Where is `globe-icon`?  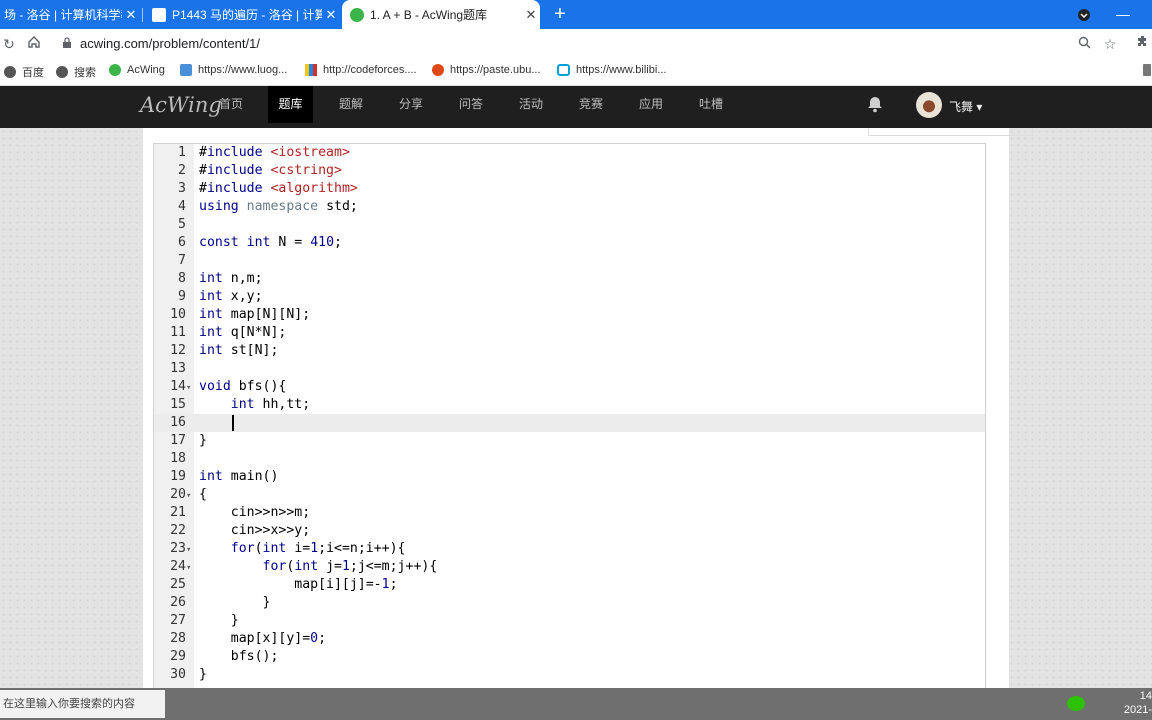
globe-icon is located at coordinates (62, 72).